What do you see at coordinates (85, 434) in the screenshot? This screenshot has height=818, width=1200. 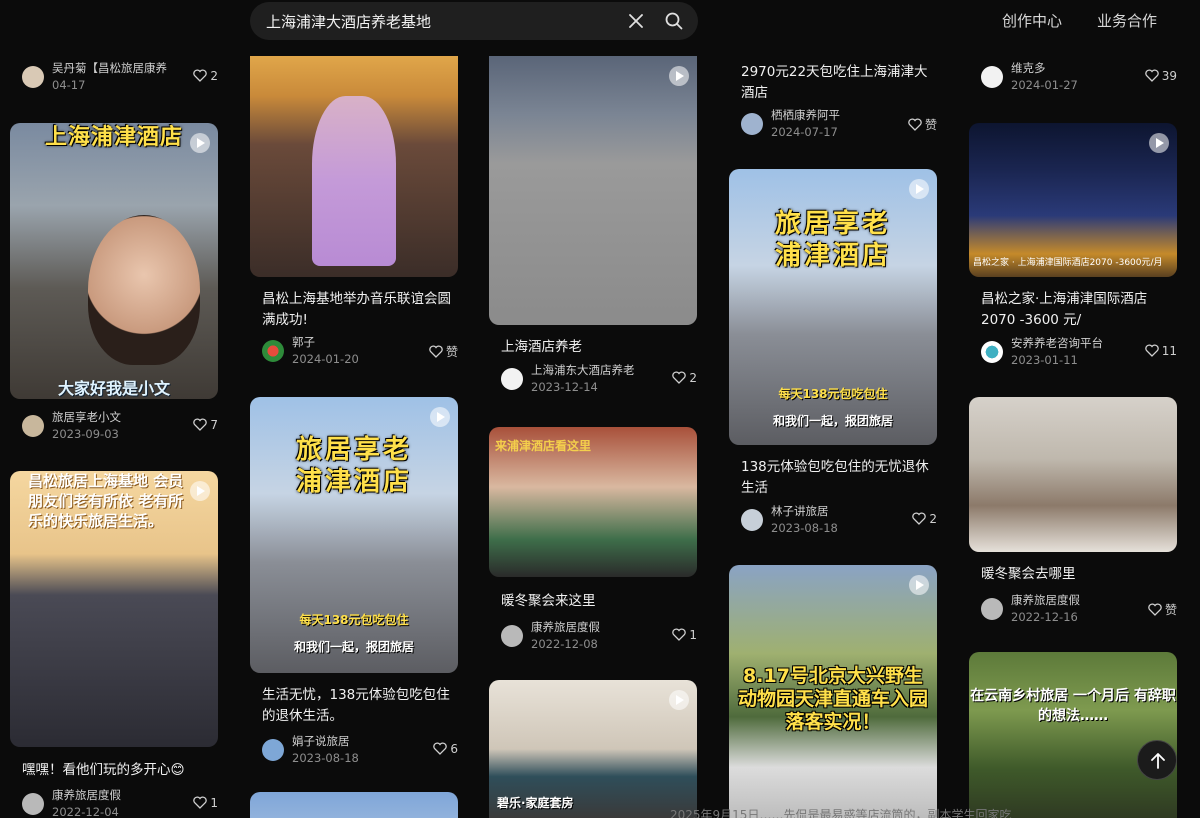 I see `post-date: 2023-09-03` at bounding box center [85, 434].